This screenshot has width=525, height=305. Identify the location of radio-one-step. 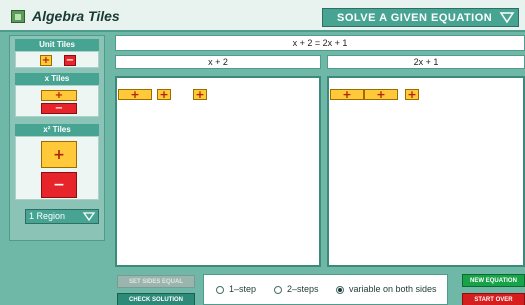
(220, 290).